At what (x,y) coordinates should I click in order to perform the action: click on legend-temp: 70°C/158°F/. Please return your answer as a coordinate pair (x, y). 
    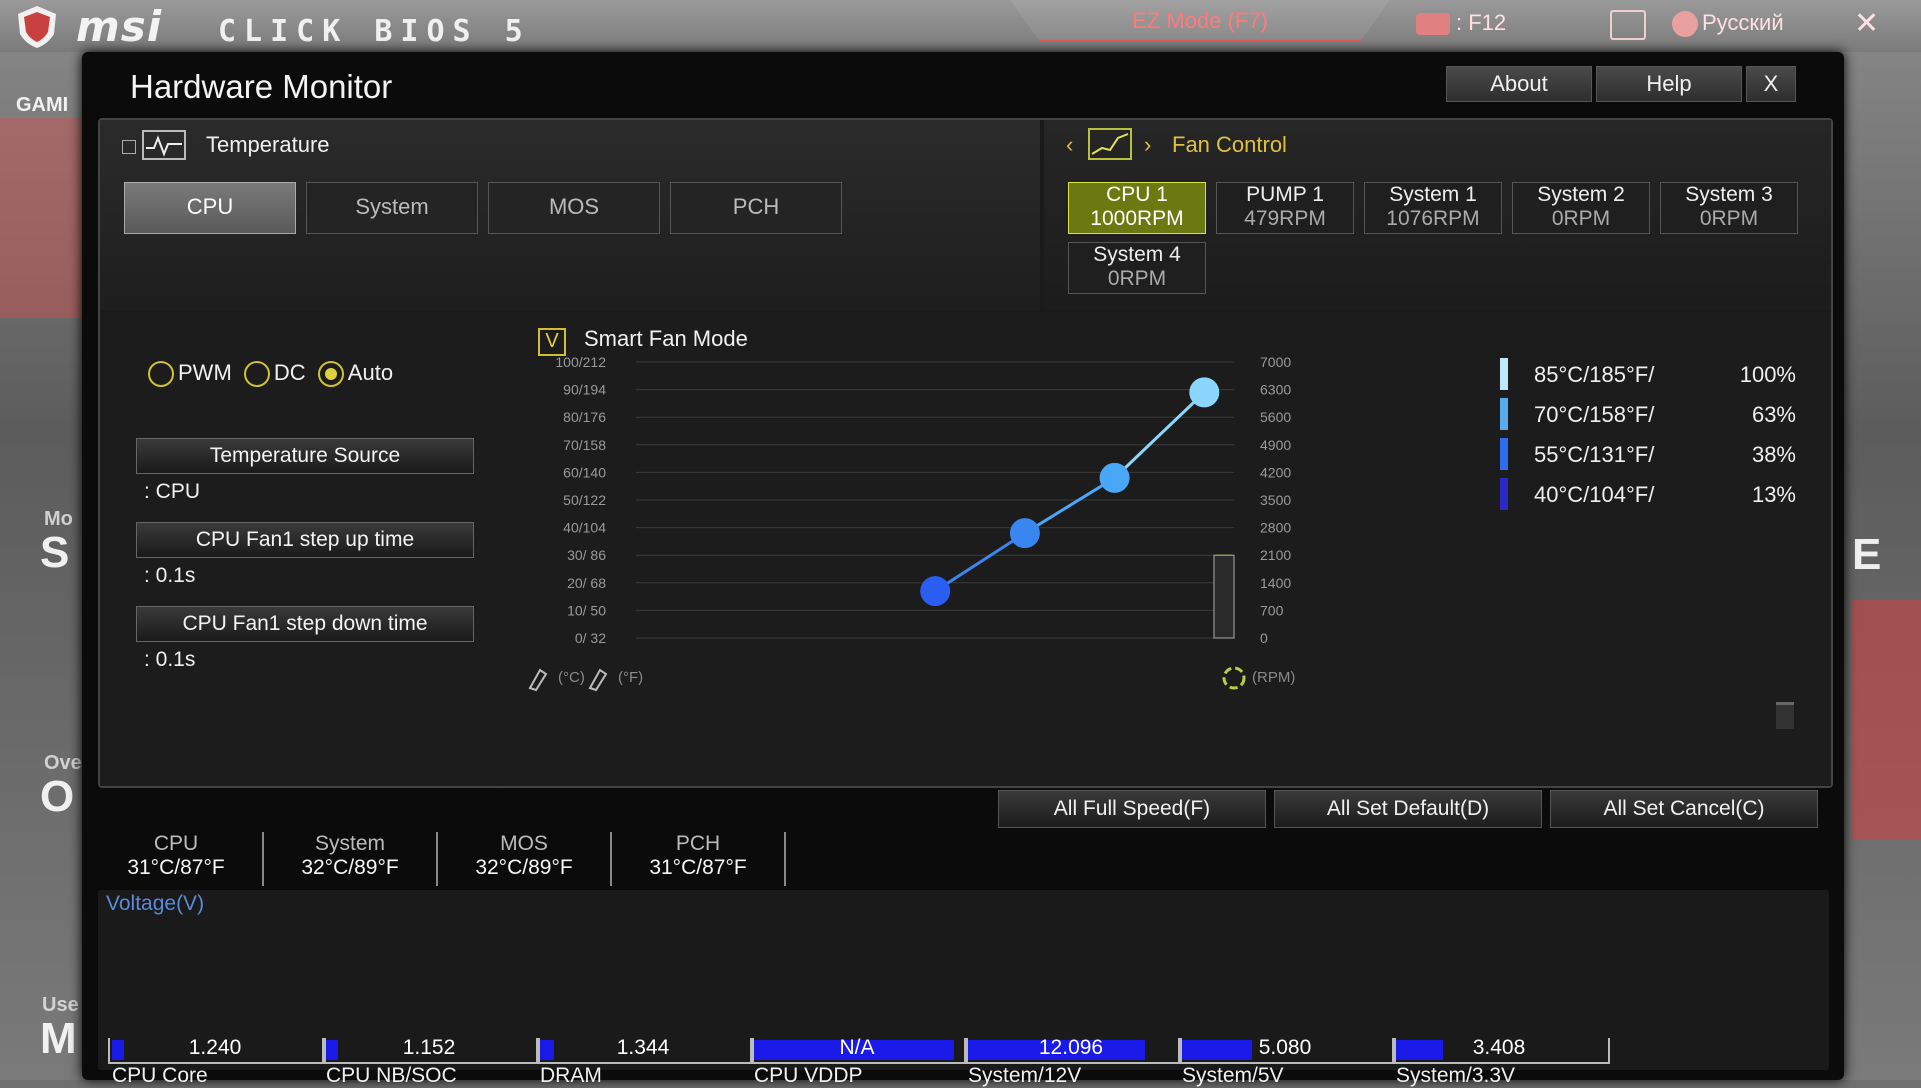
    Looking at the image, I should click on (1594, 414).